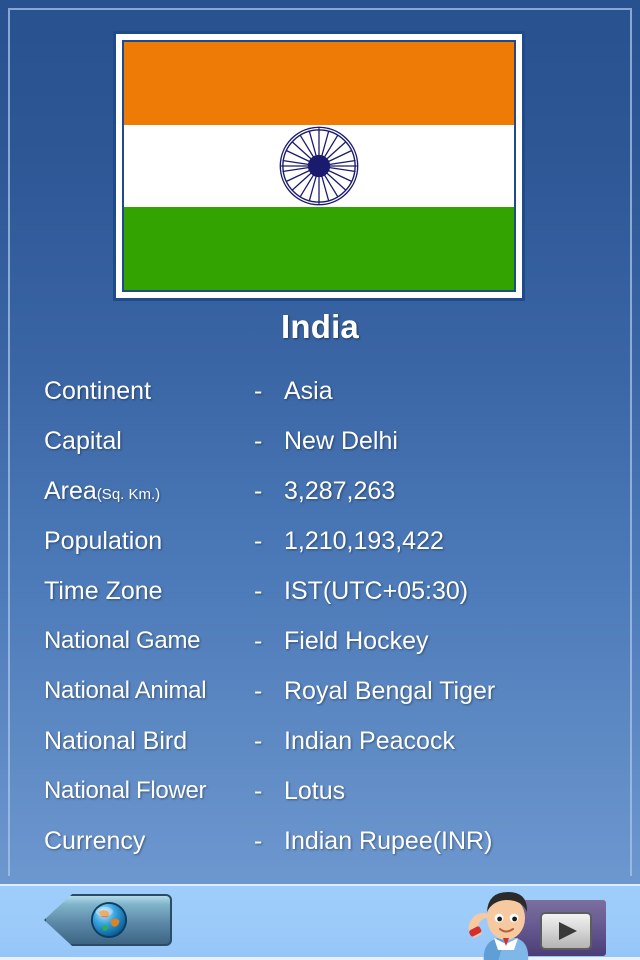 Image resolution: width=640 pixels, height=960 pixels. I want to click on bottom-toolbar, so click(320, 922).